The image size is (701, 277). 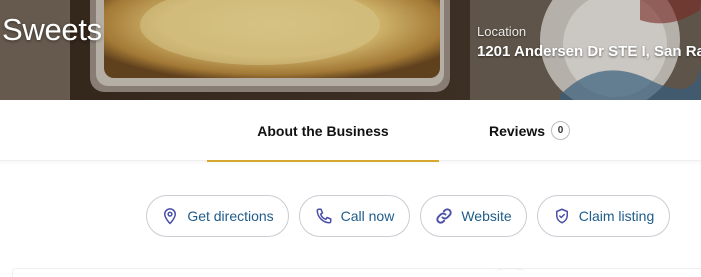 I want to click on tab-about-label: About the Business, so click(x=323, y=130).